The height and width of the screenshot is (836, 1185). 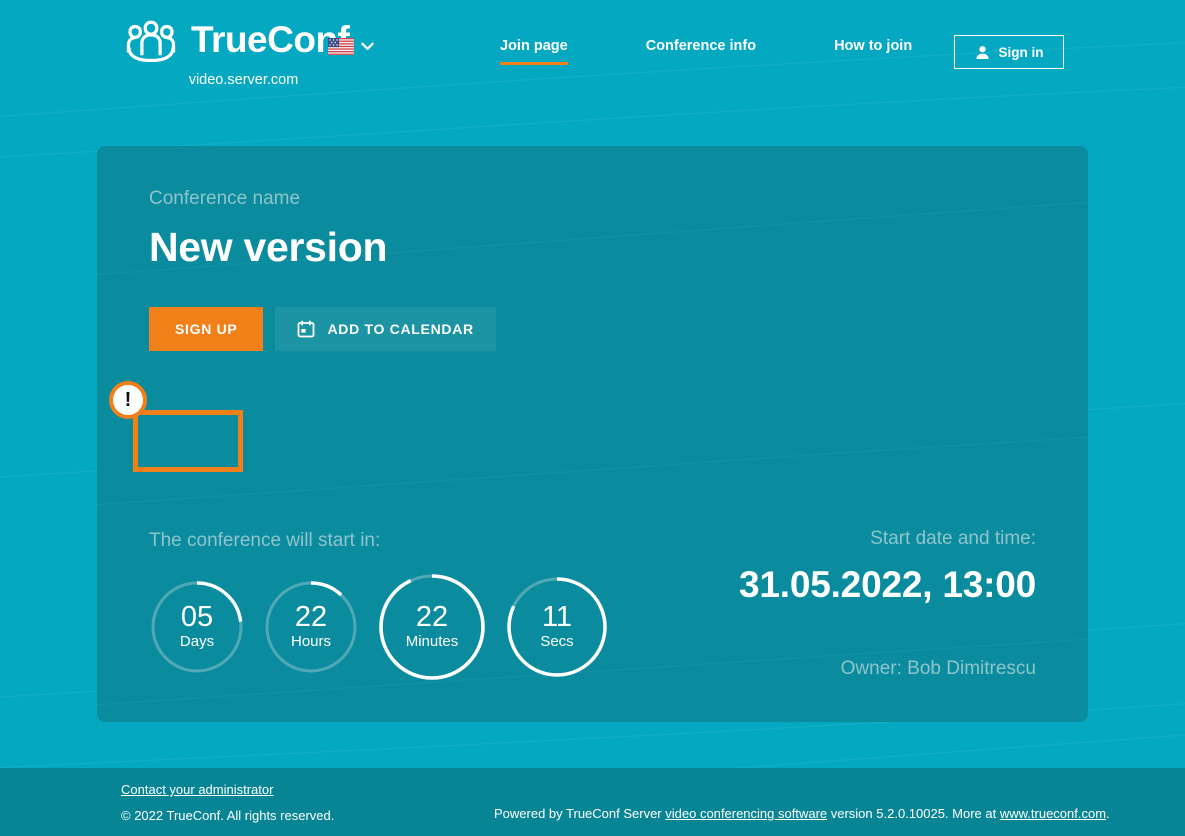 I want to click on nav-item-join-page: Join page, so click(x=534, y=51).